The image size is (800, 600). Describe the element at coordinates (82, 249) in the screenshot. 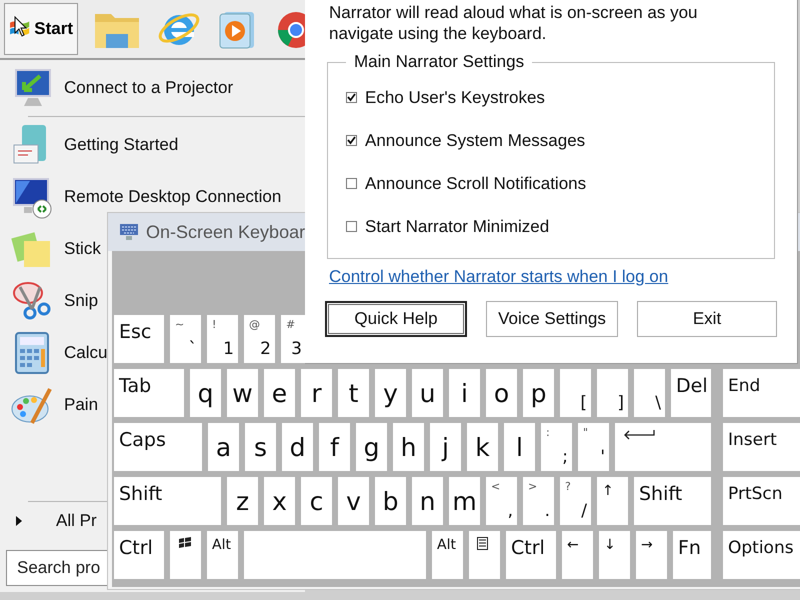

I see `menu-item: Stick` at that location.